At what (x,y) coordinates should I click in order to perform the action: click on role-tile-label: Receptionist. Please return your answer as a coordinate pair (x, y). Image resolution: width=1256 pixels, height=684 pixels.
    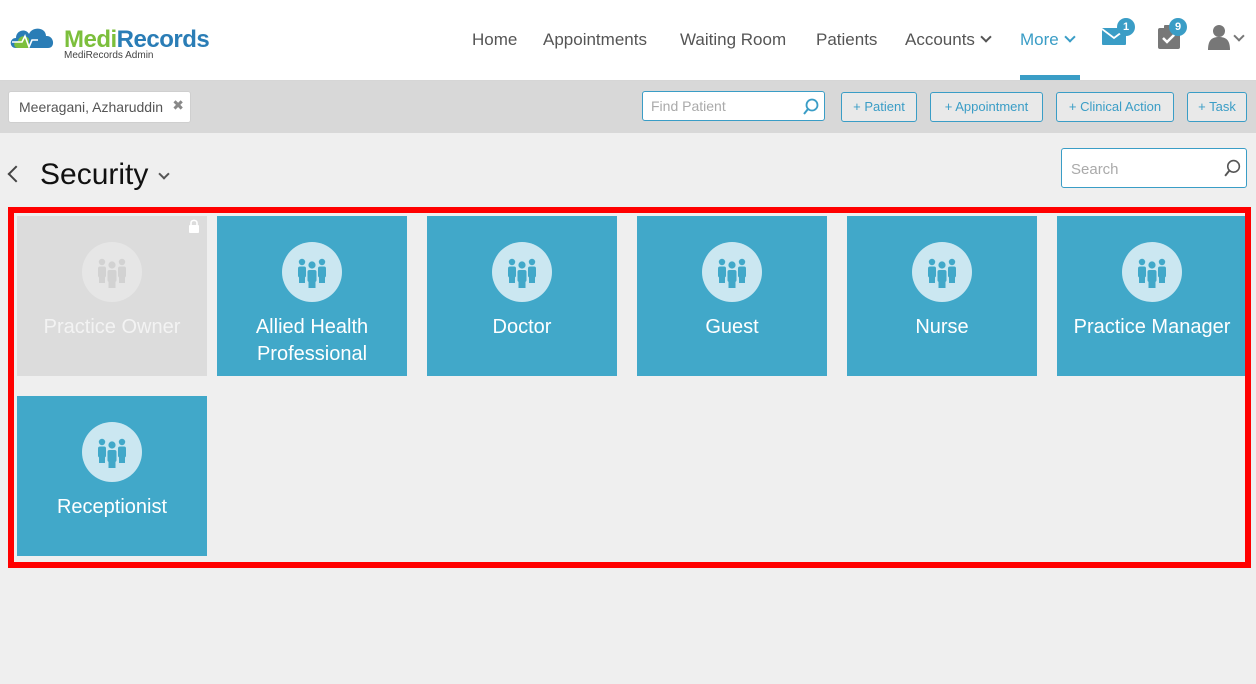
    Looking at the image, I should click on (112, 507).